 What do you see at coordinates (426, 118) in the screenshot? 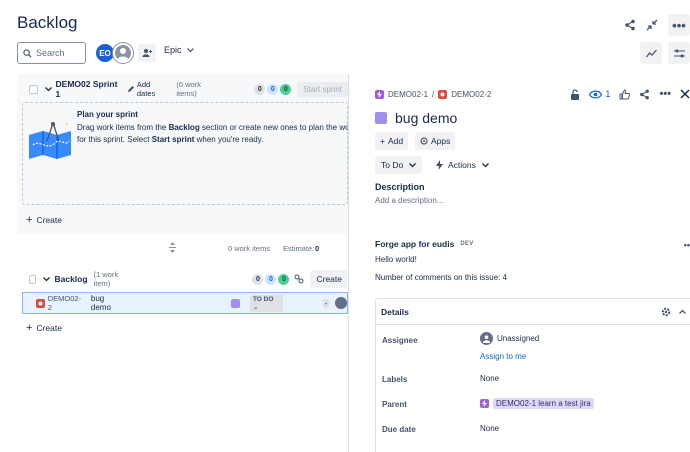
I see `issue-title-text: bug demo` at bounding box center [426, 118].